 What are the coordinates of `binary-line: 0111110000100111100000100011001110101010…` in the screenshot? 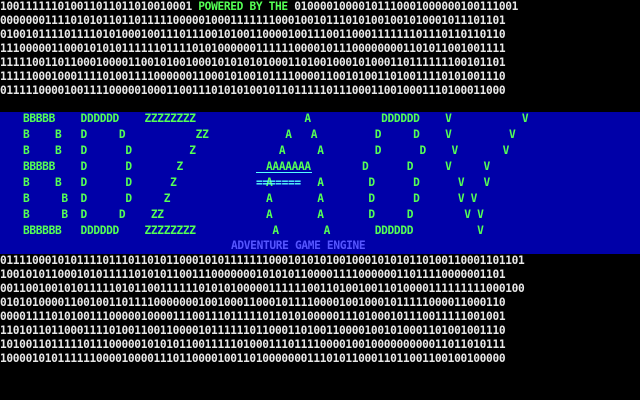 It's located at (253, 90).